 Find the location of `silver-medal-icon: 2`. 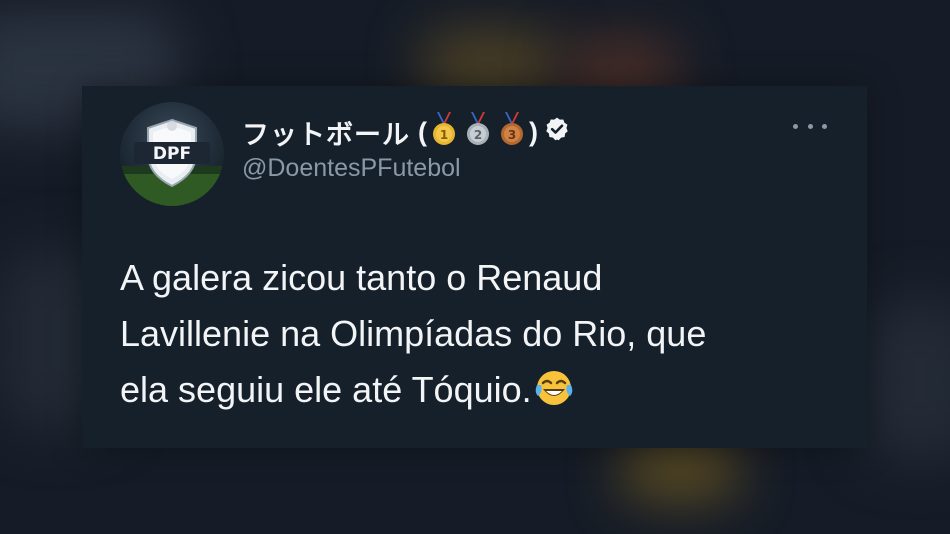

silver-medal-icon: 2 is located at coordinates (478, 132).